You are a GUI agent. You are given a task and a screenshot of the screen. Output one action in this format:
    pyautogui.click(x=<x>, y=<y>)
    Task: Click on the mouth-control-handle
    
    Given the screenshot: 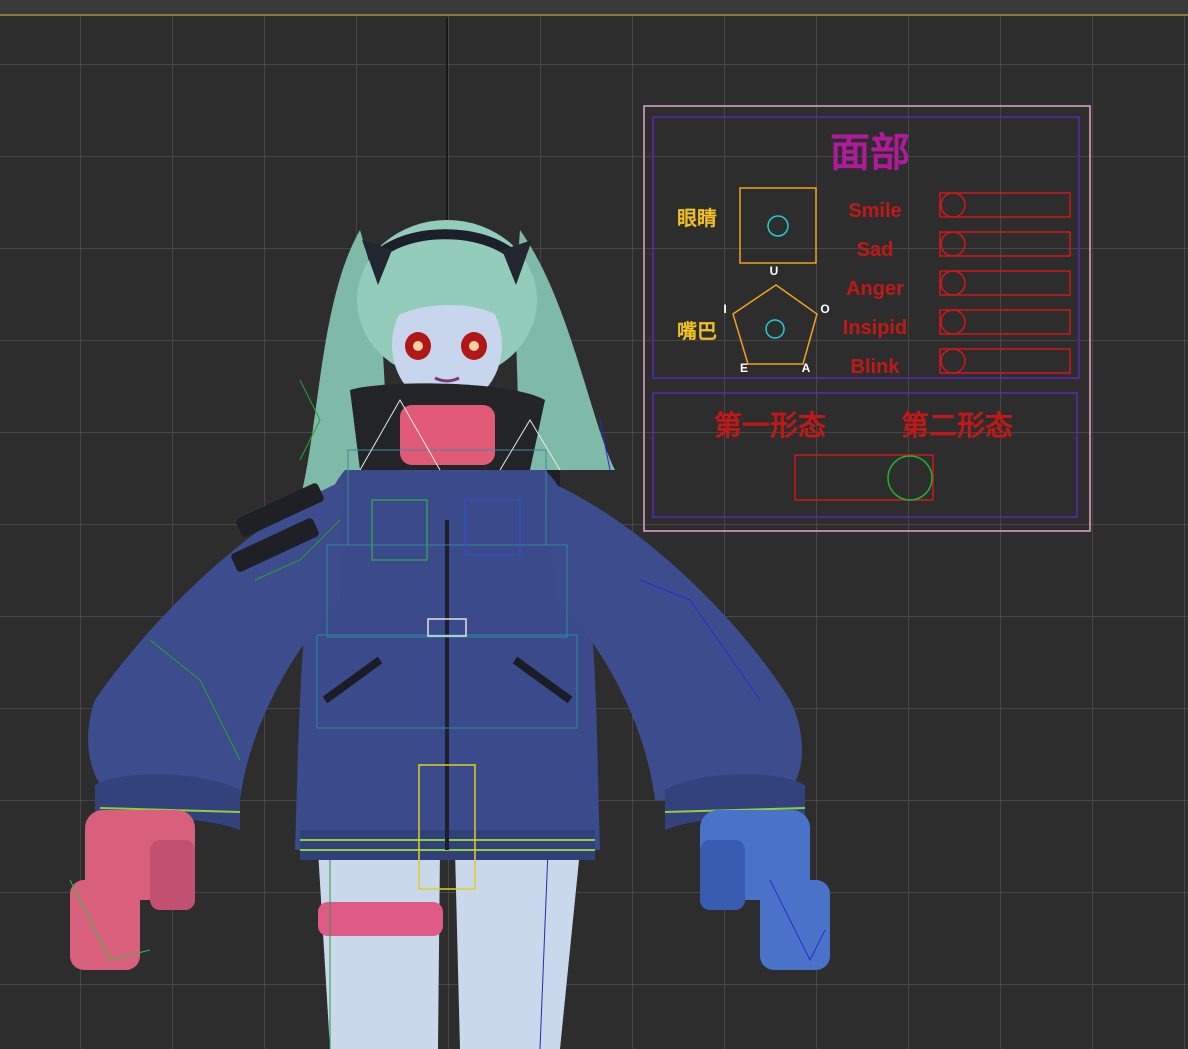 What is the action you would take?
    pyautogui.click(x=775, y=329)
    